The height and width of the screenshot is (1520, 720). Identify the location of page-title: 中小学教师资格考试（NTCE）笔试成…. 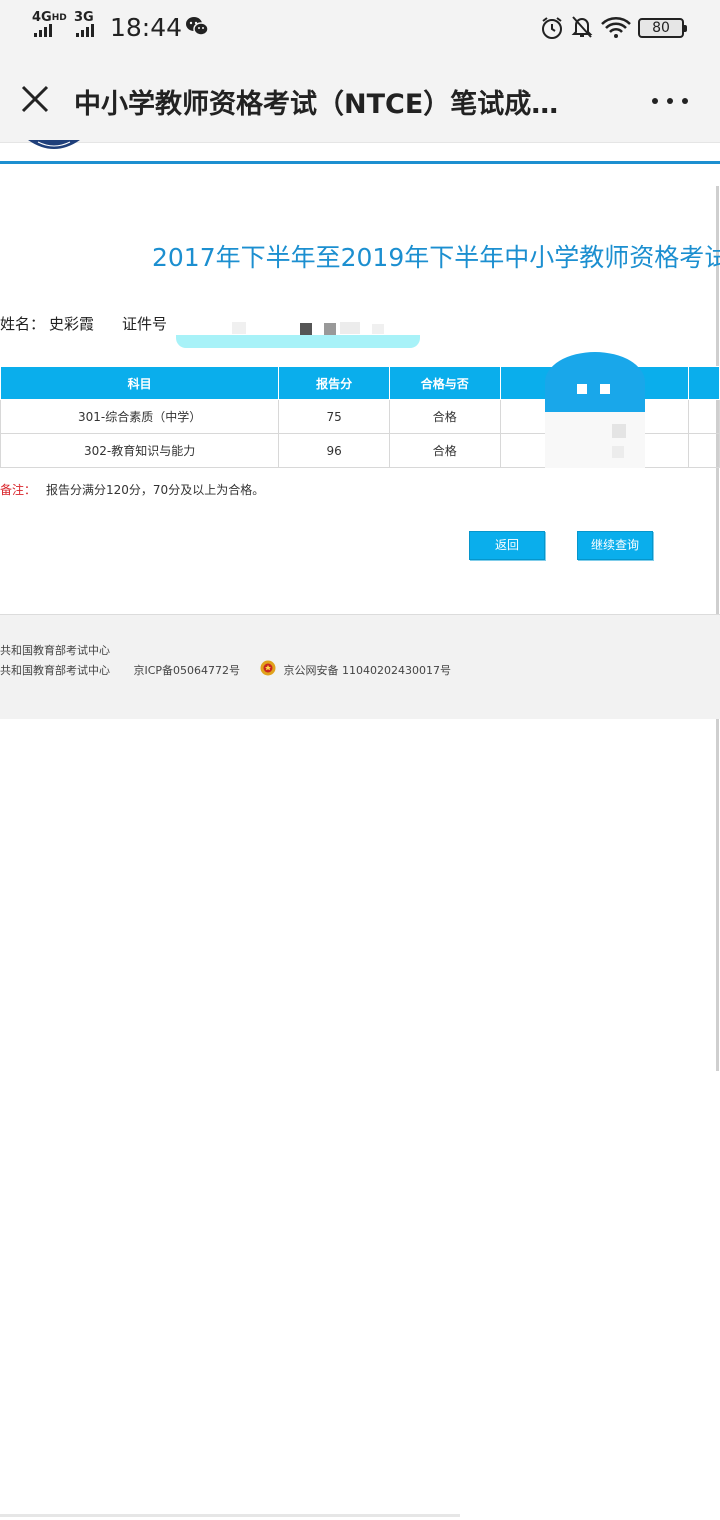
(316, 104).